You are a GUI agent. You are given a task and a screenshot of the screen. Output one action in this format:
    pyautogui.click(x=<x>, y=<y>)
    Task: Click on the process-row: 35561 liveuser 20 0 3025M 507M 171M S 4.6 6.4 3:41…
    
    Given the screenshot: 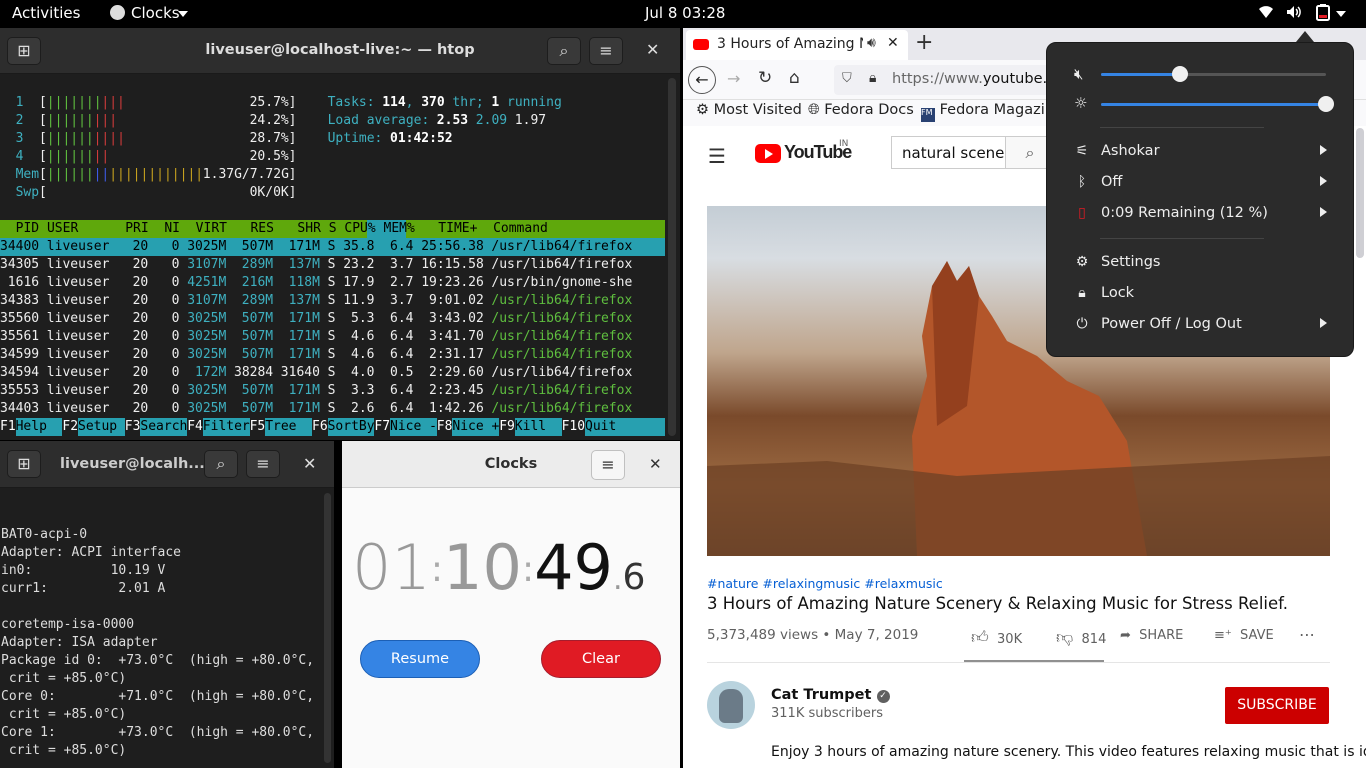 What is the action you would take?
    pyautogui.click(x=332, y=337)
    